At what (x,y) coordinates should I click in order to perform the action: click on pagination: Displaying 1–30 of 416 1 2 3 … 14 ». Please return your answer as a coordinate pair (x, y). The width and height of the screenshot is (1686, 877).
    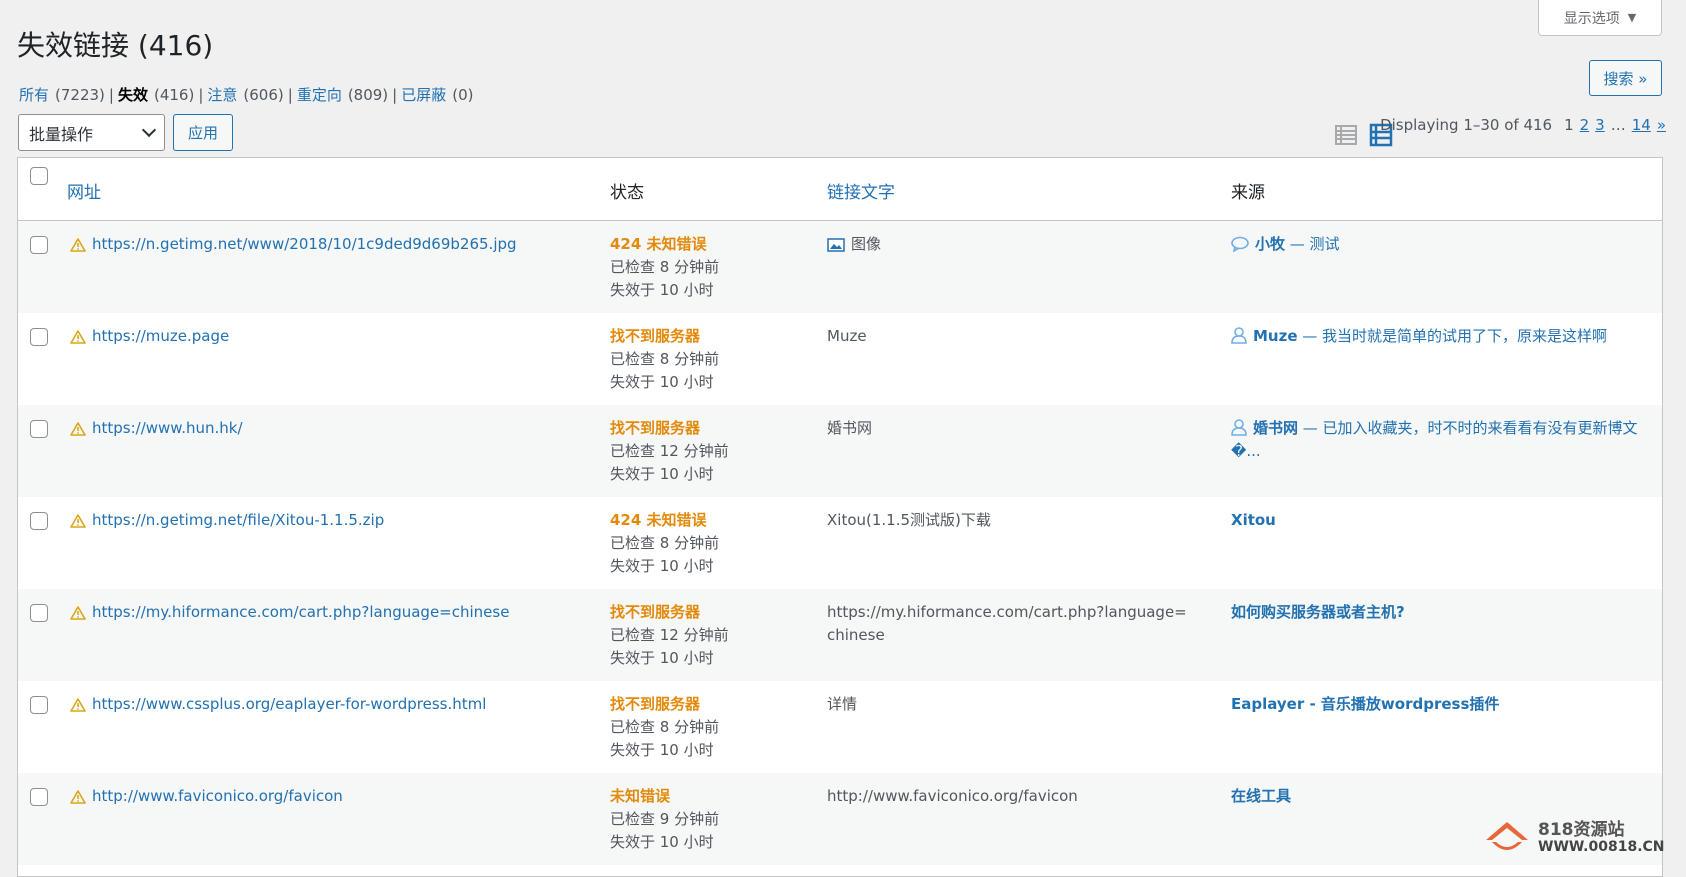
    Looking at the image, I should click on (1523, 125).